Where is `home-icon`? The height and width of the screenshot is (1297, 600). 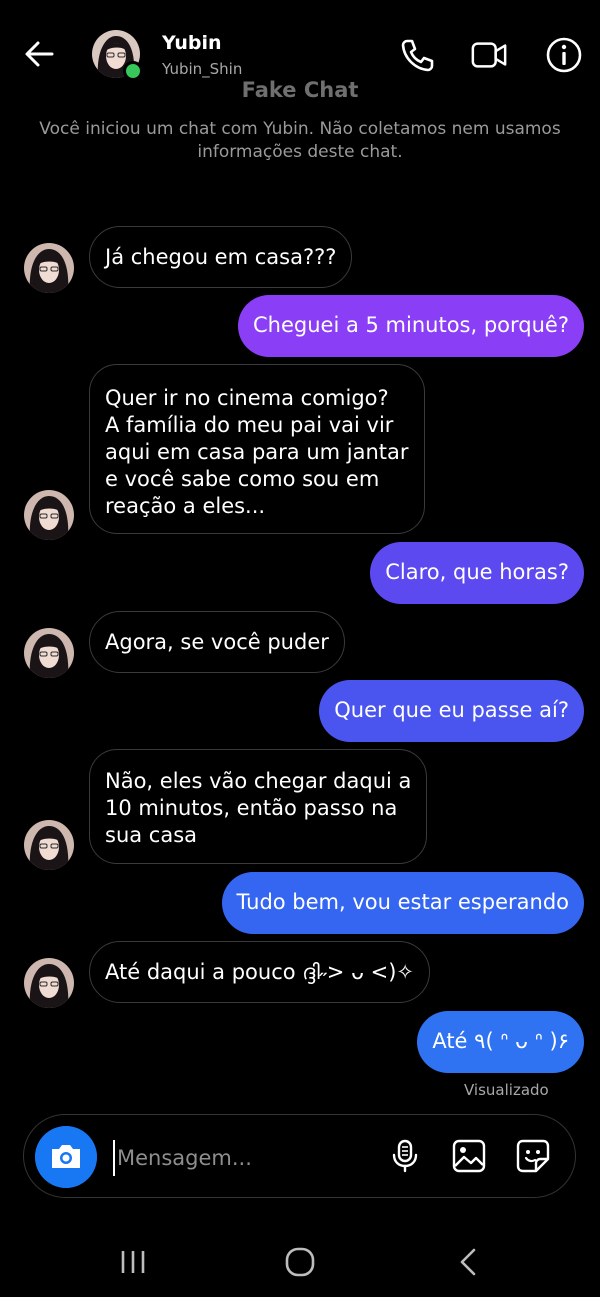 home-icon is located at coordinates (300, 1262).